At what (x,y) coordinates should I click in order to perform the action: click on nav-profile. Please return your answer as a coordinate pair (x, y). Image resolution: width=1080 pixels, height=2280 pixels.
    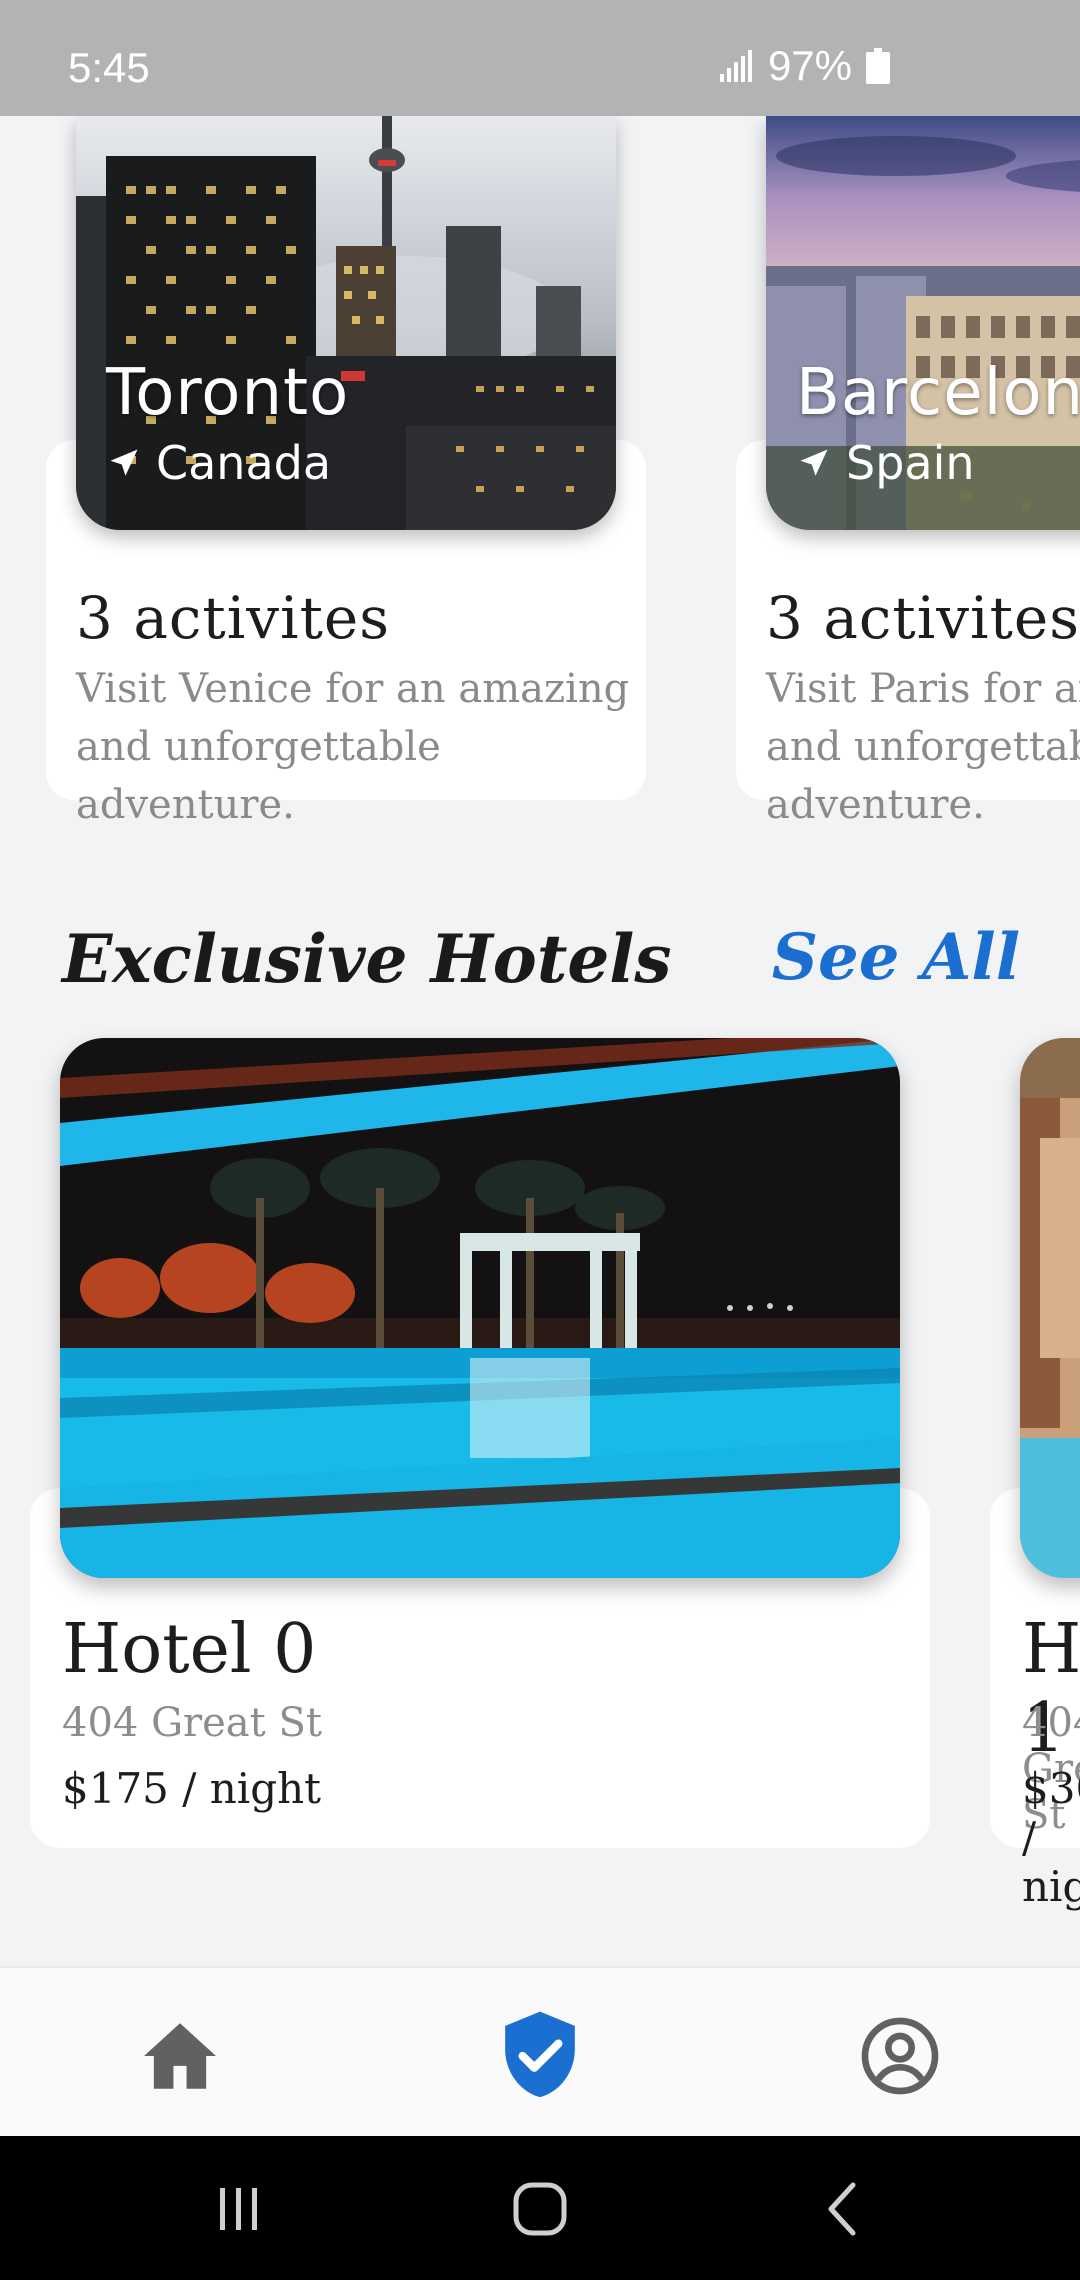
    Looking at the image, I should click on (900, 2056).